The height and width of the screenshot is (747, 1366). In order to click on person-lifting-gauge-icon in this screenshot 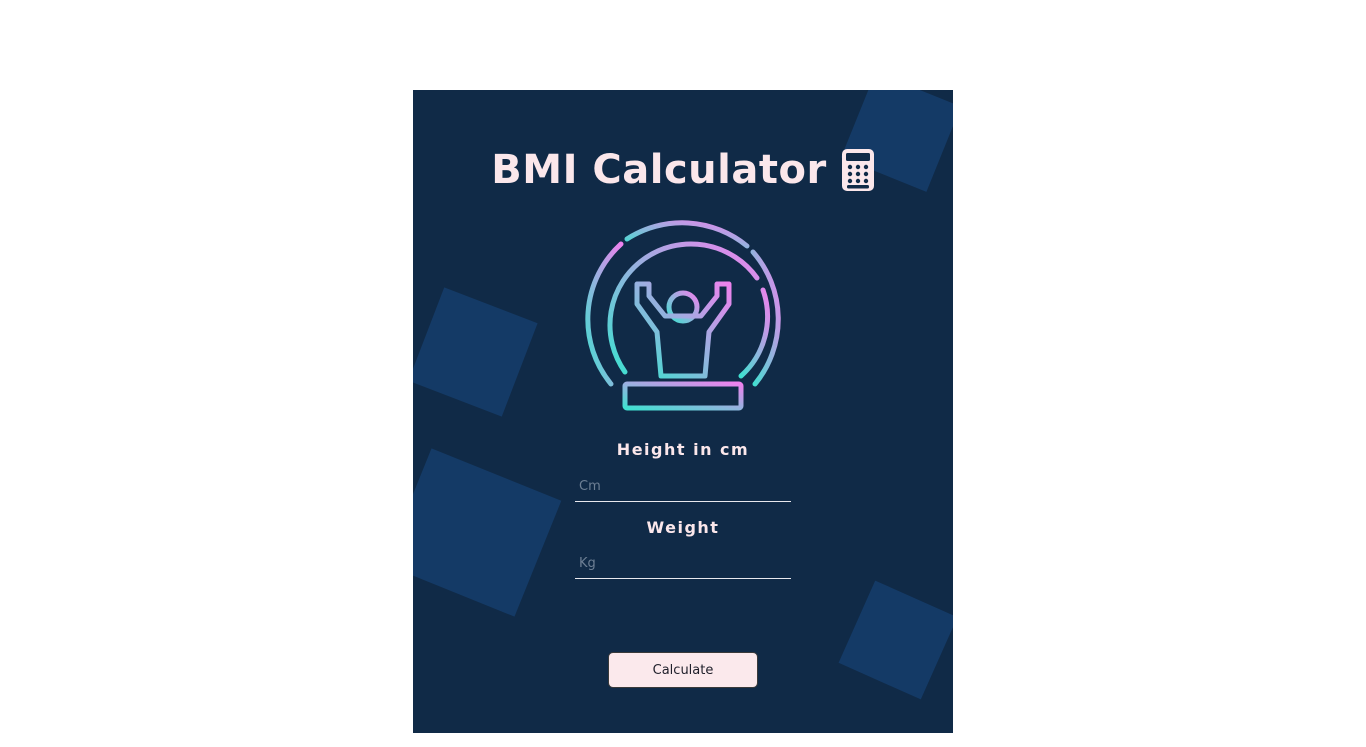, I will do `click(683, 312)`.